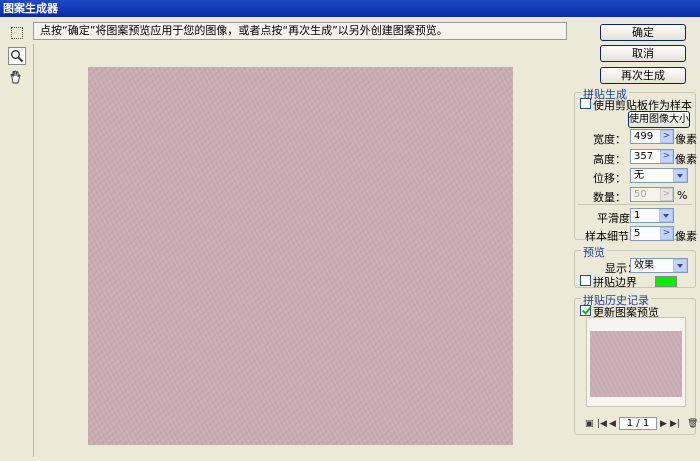 The height and width of the screenshot is (461, 700). Describe the element at coordinates (666, 136) in the screenshot. I see `width-arrow-icon: >` at that location.